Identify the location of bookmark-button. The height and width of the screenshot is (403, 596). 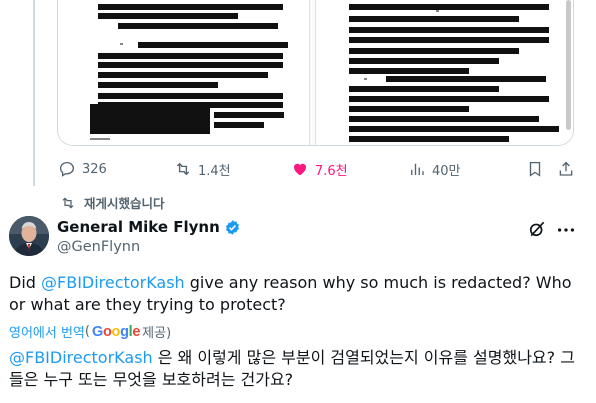
(535, 169).